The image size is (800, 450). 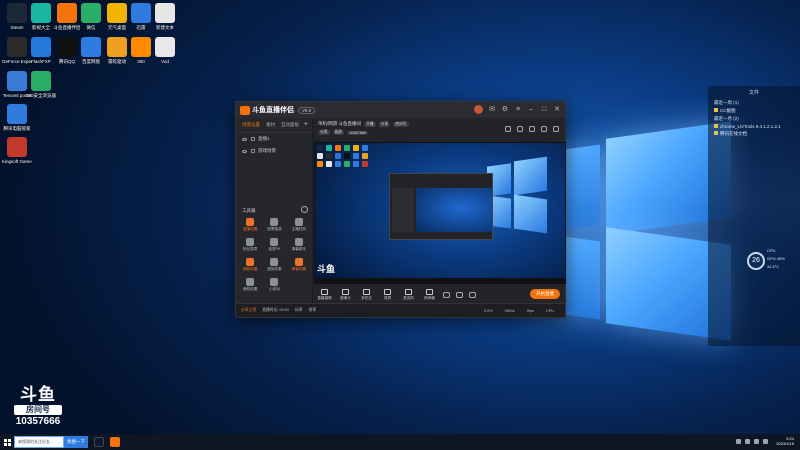 I want to click on chip: 房间号, so click(x=401, y=124).